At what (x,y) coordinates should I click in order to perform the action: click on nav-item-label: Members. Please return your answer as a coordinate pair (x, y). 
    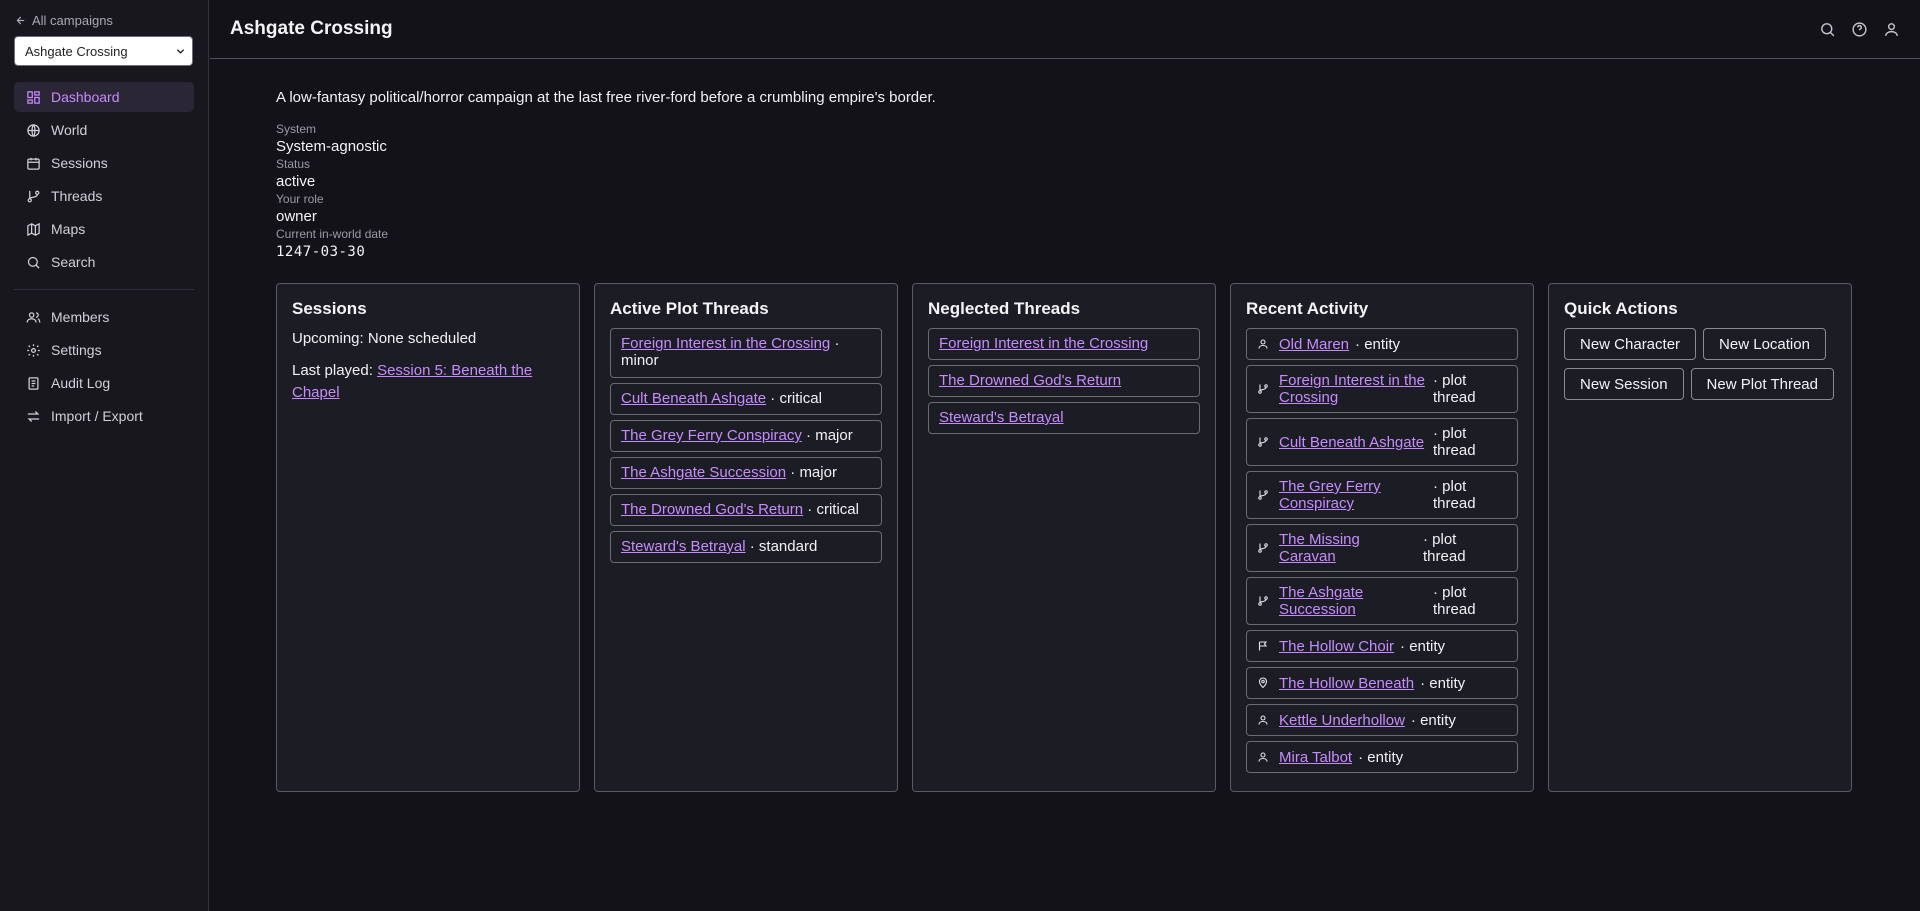
    Looking at the image, I should click on (80, 317).